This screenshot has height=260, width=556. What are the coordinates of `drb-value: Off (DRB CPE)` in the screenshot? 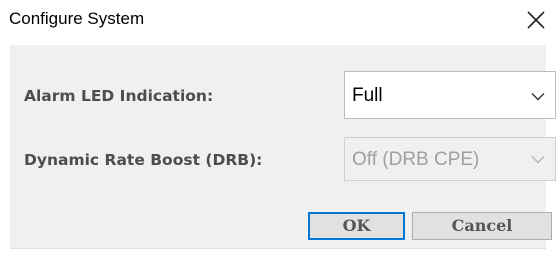 It's located at (416, 159).